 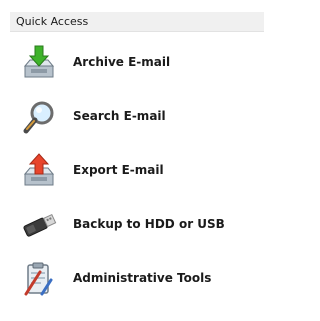 I want to click on export-email-label: Export E-mail, so click(x=118, y=170).